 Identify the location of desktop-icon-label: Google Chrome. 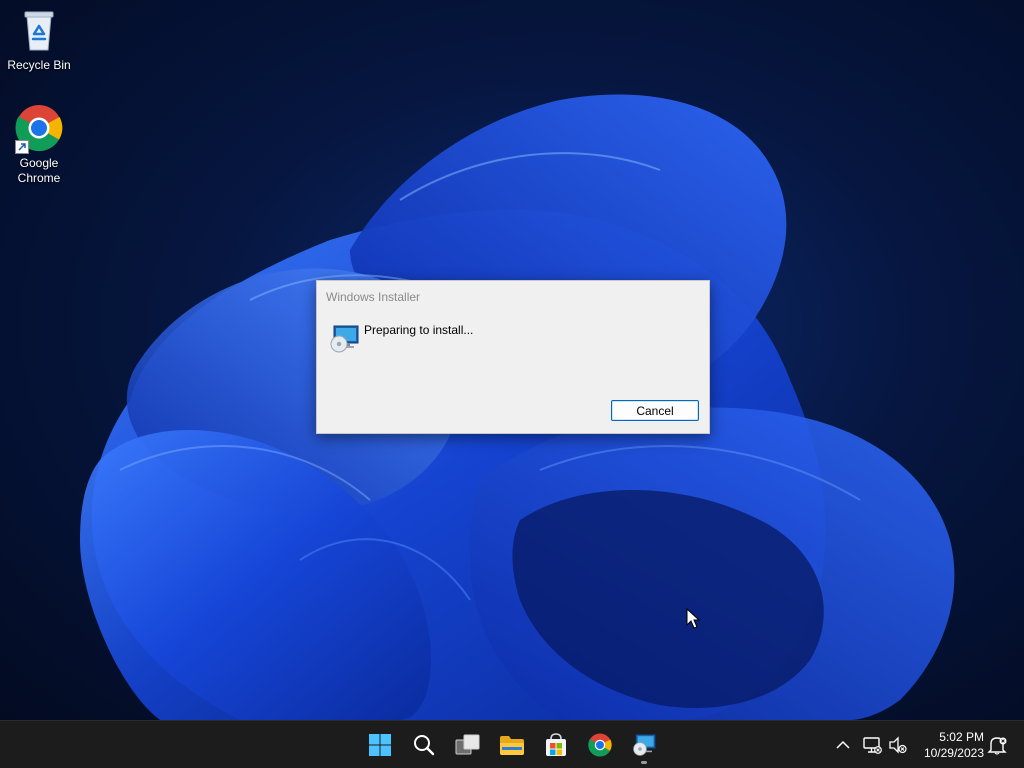
(39, 170).